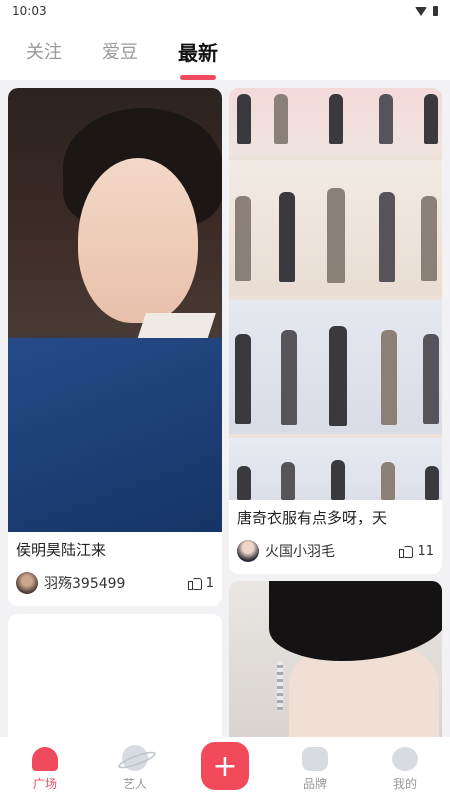 The height and width of the screenshot is (800, 450). I want to click on nav-brand: 品牌, so click(315, 769).